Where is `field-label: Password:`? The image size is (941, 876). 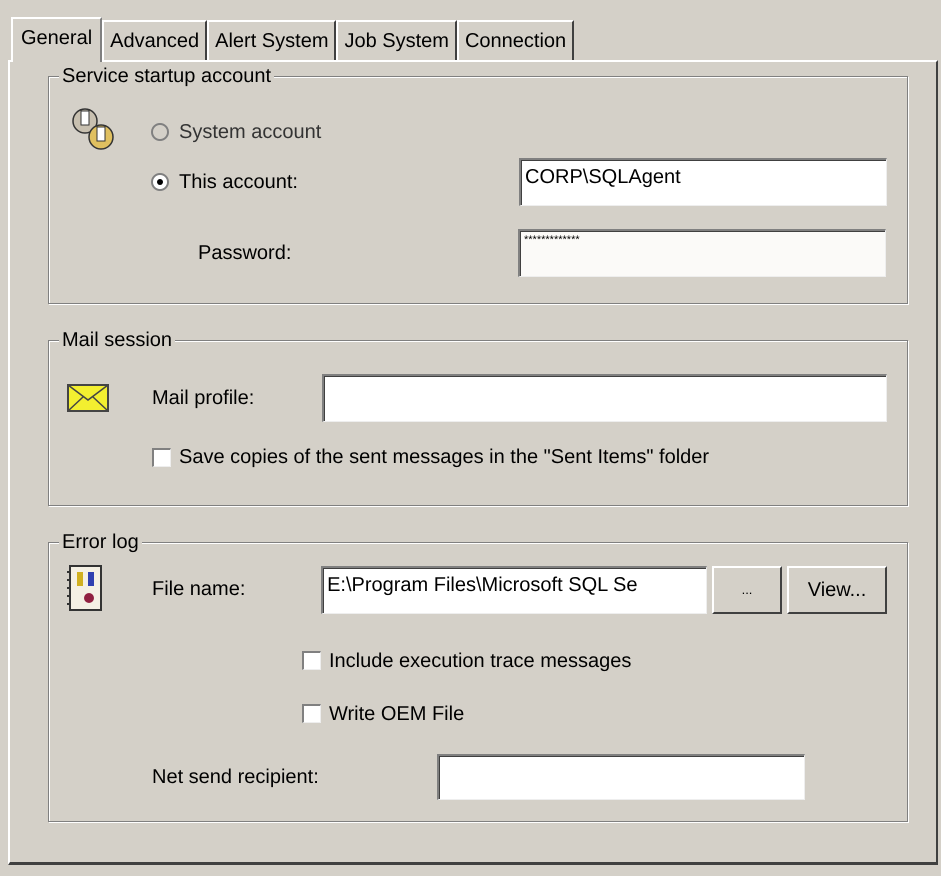 field-label: Password: is located at coordinates (245, 253).